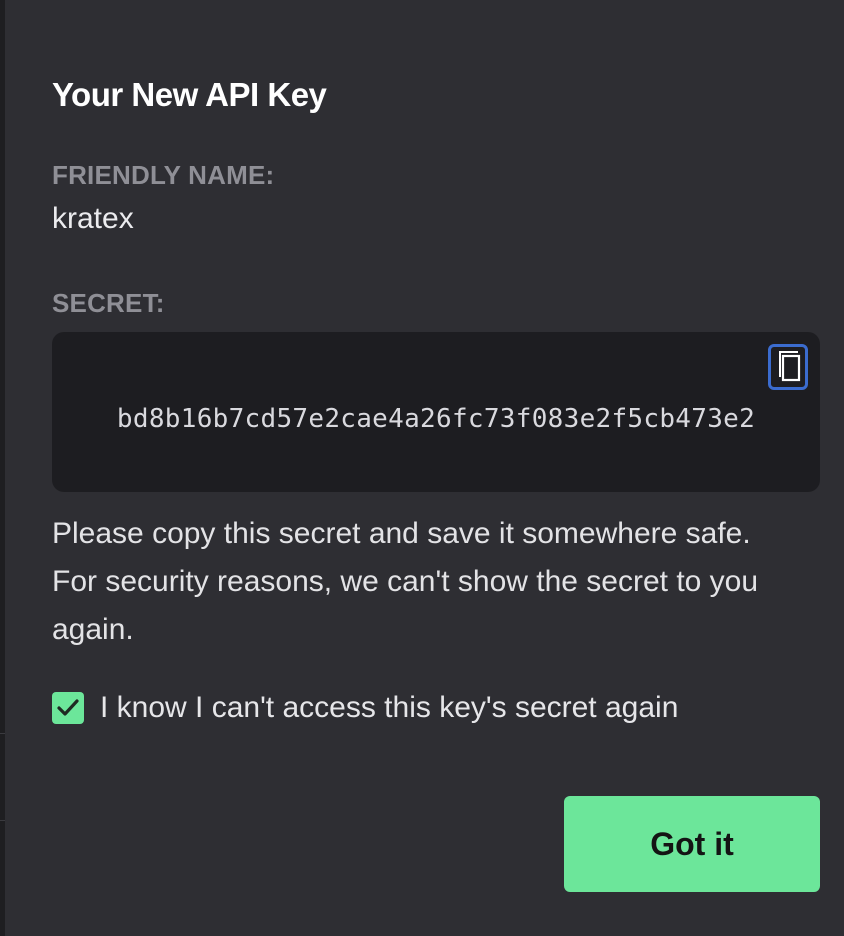 This screenshot has width=844, height=936. What do you see at coordinates (189, 94) in the screenshot?
I see `modal-title: Your New API Key` at bounding box center [189, 94].